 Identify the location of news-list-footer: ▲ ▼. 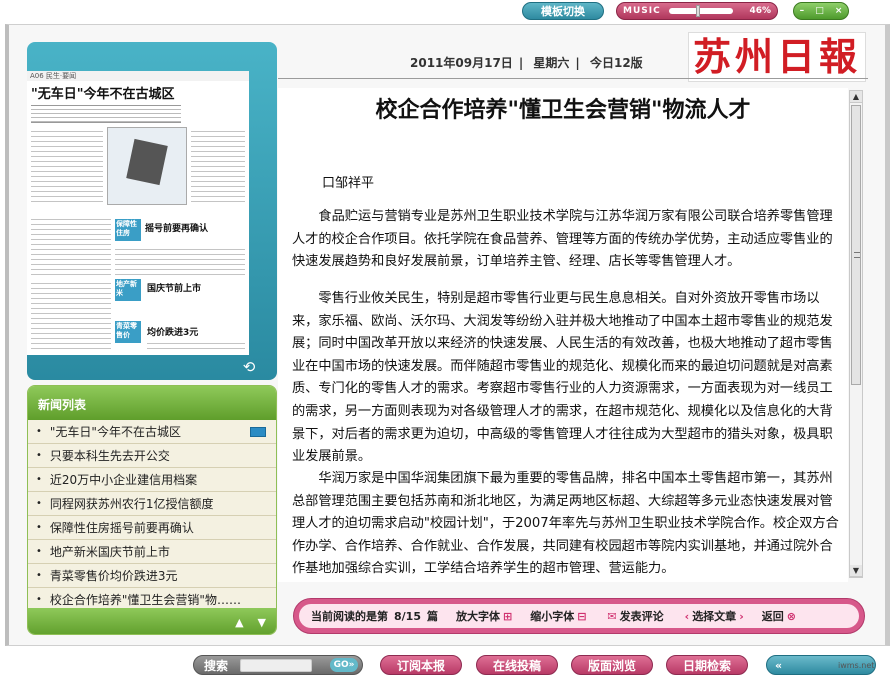
(152, 621).